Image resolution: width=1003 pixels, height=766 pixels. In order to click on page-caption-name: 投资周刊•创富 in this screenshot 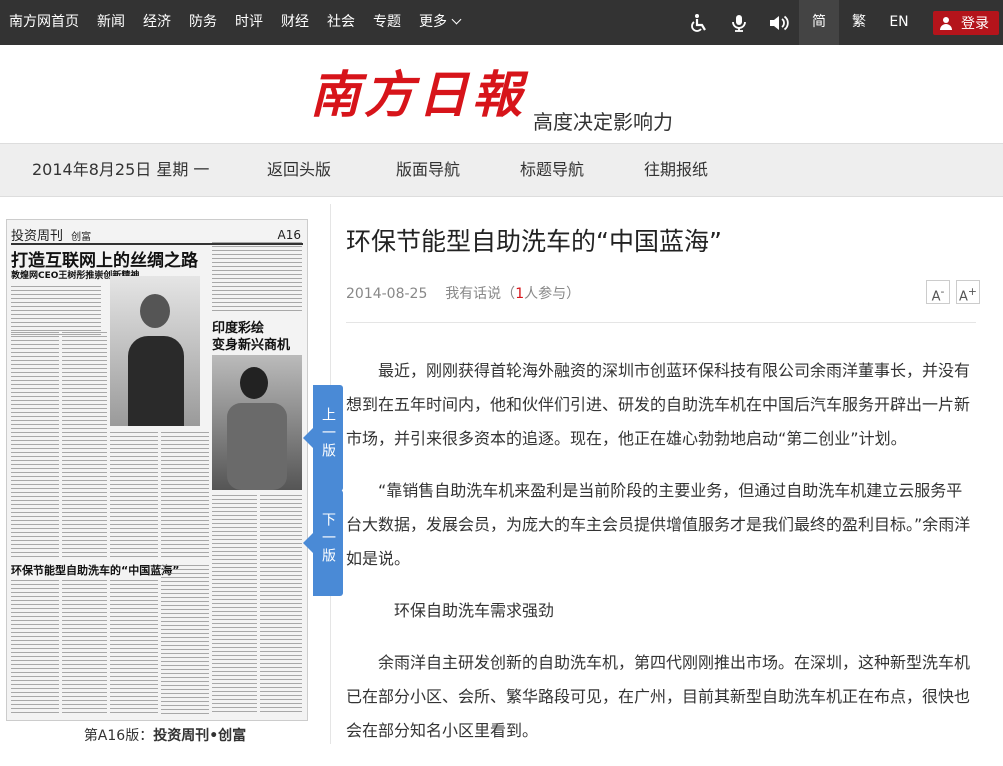, I will do `click(200, 736)`.